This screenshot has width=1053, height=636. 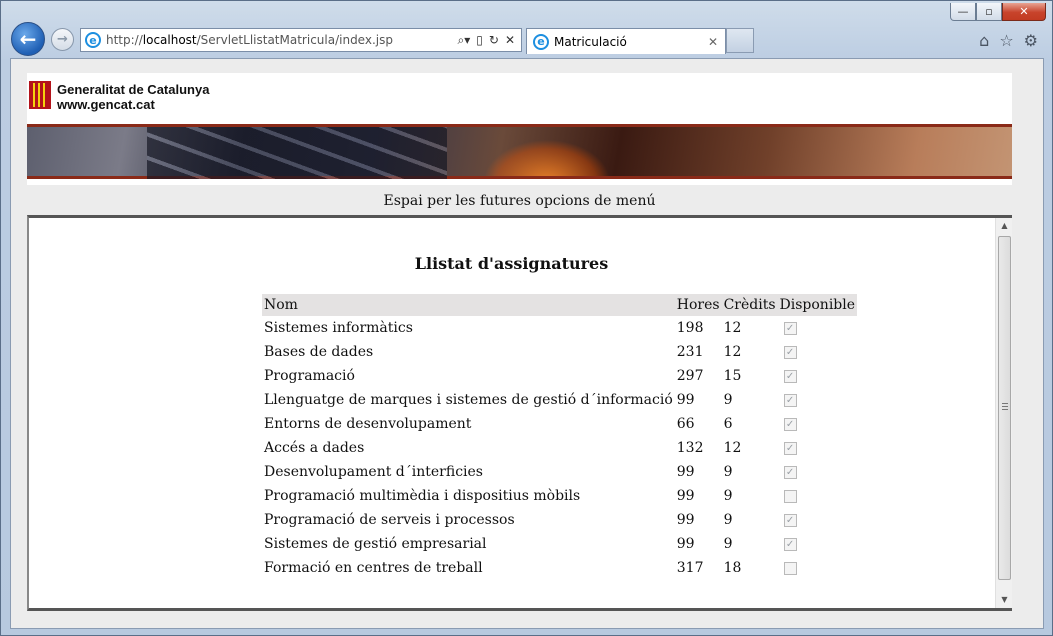 I want to click on keyboard-image, so click(x=297, y=153).